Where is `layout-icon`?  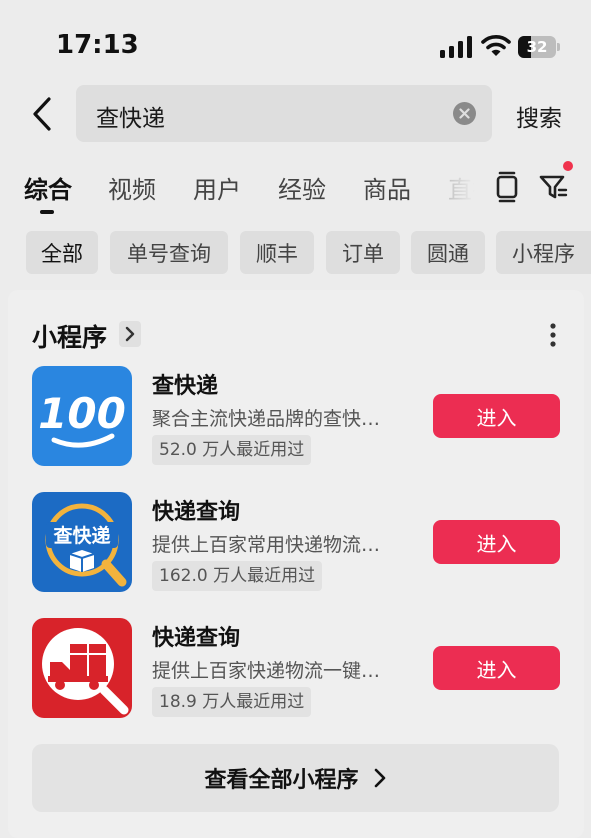 layout-icon is located at coordinates (507, 187).